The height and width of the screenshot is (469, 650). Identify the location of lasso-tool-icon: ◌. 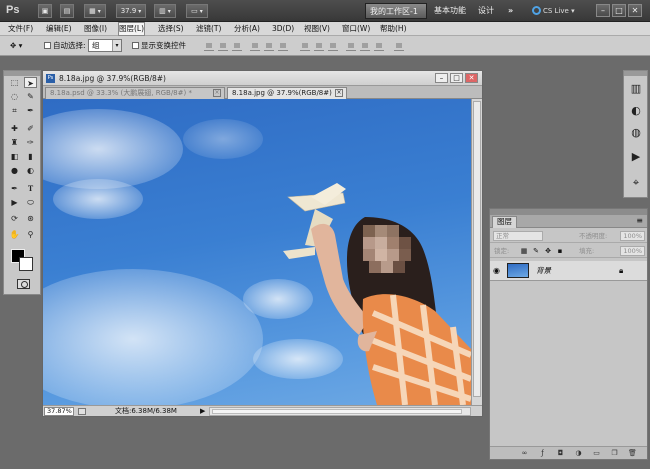
(14, 96).